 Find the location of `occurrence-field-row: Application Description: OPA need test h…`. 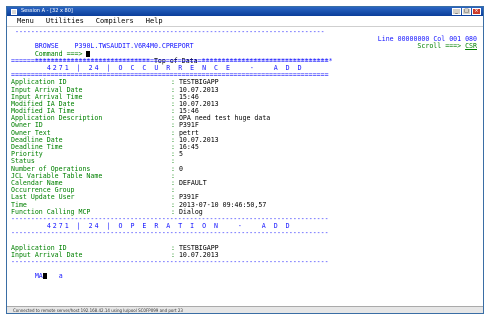

occurrence-field-row: Application Description: OPA need test h… is located at coordinates (141, 118).